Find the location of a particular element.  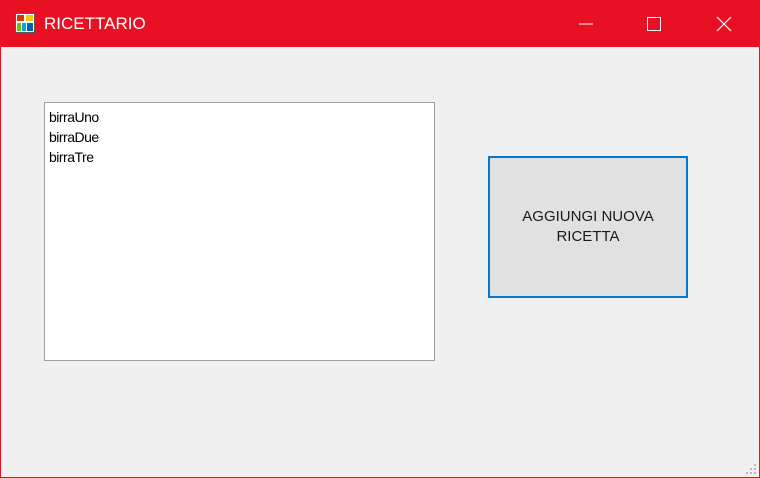

minimize-button is located at coordinates (586, 24).